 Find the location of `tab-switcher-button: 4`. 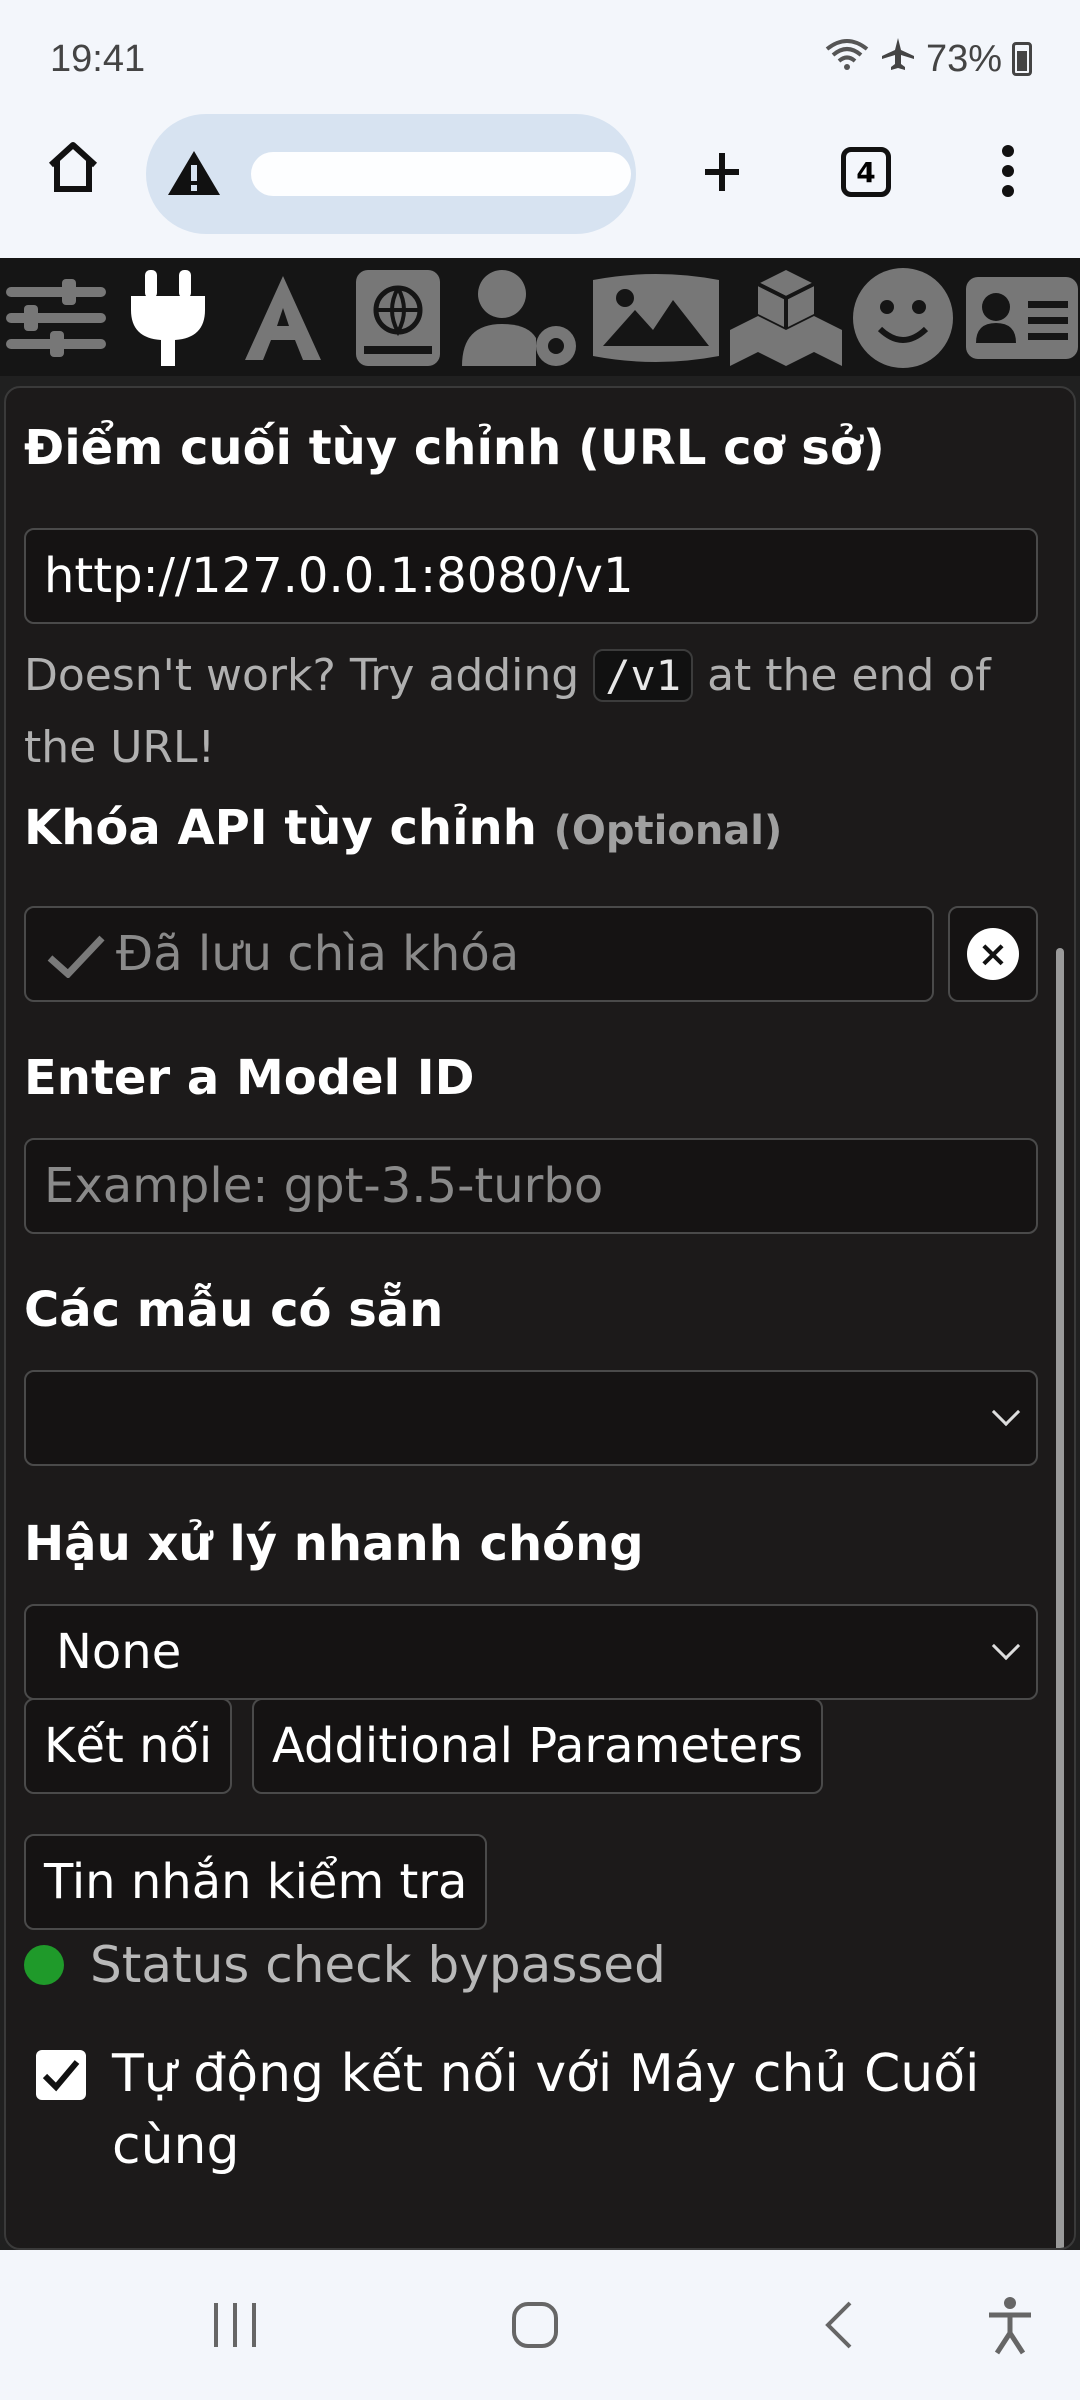

tab-switcher-button: 4 is located at coordinates (866, 172).